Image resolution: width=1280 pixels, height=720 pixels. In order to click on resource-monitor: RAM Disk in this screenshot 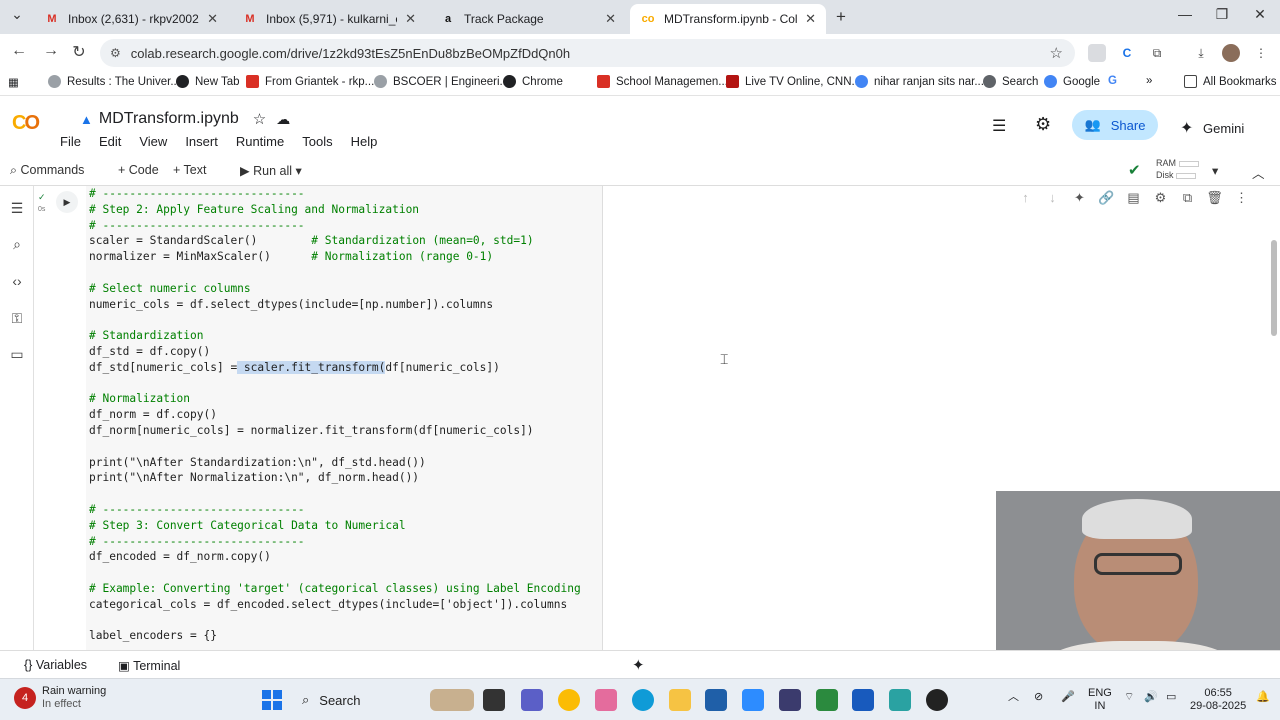, I will do `click(1177, 169)`.